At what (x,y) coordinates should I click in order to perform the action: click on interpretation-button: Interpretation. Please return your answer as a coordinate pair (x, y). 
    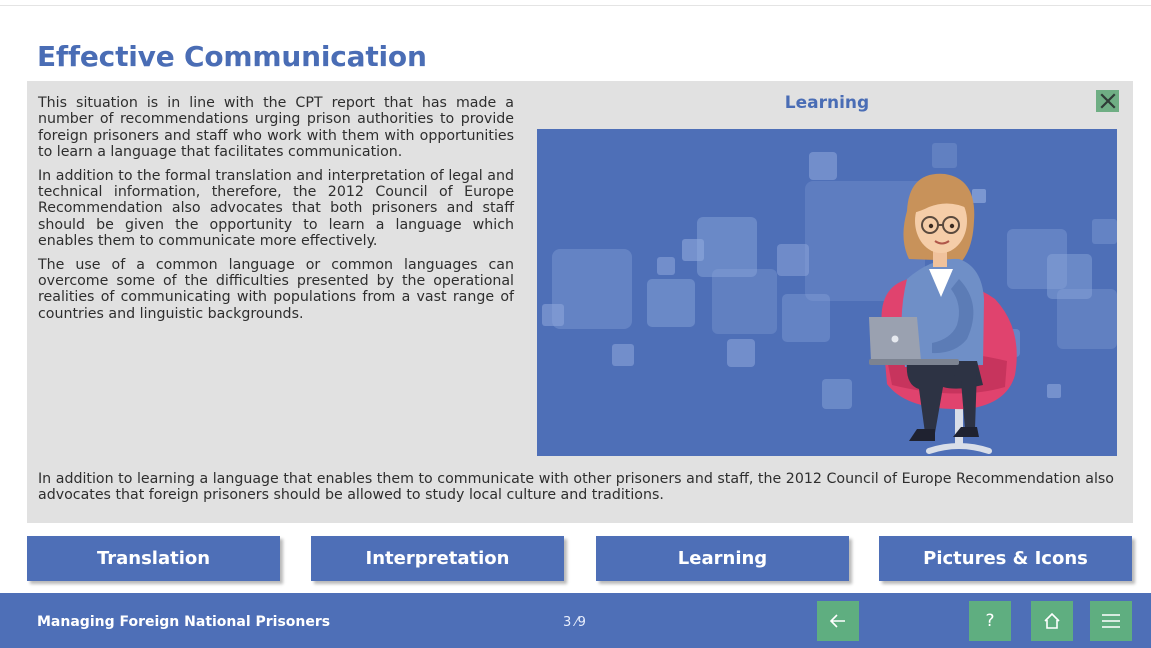
    Looking at the image, I should click on (437, 558).